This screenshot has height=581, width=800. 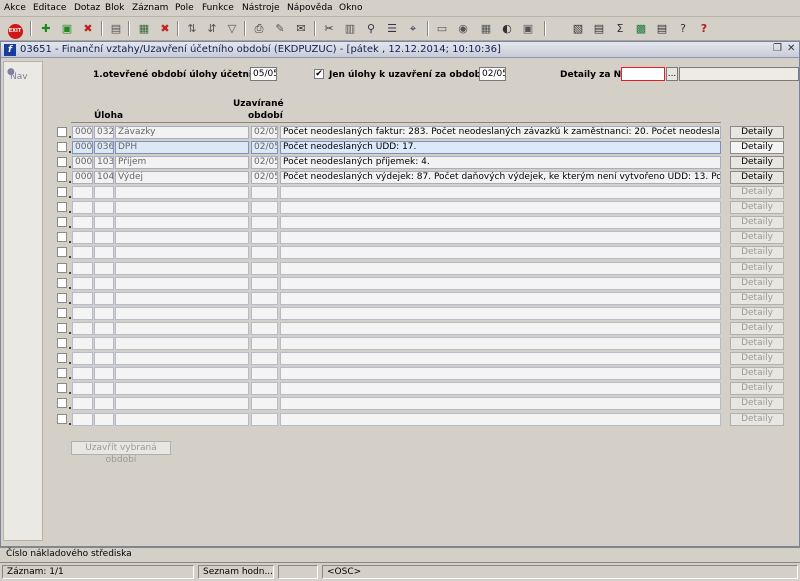 What do you see at coordinates (104, 162) in the screenshot?
I see `row-code2: 103` at bounding box center [104, 162].